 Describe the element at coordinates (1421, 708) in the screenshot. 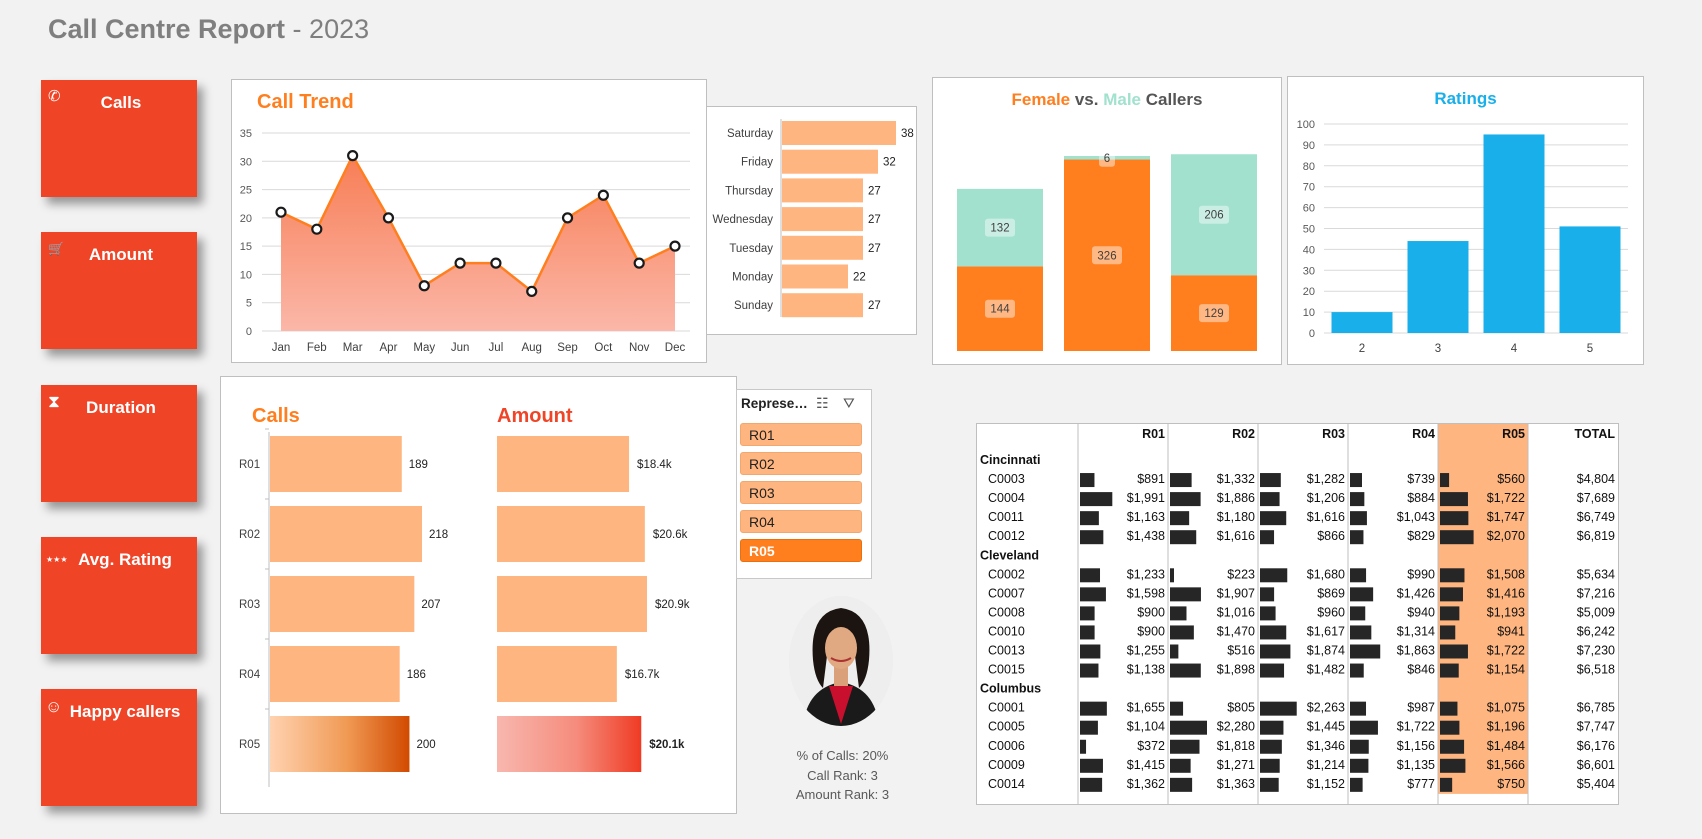

I see `cell-value: $987` at that location.